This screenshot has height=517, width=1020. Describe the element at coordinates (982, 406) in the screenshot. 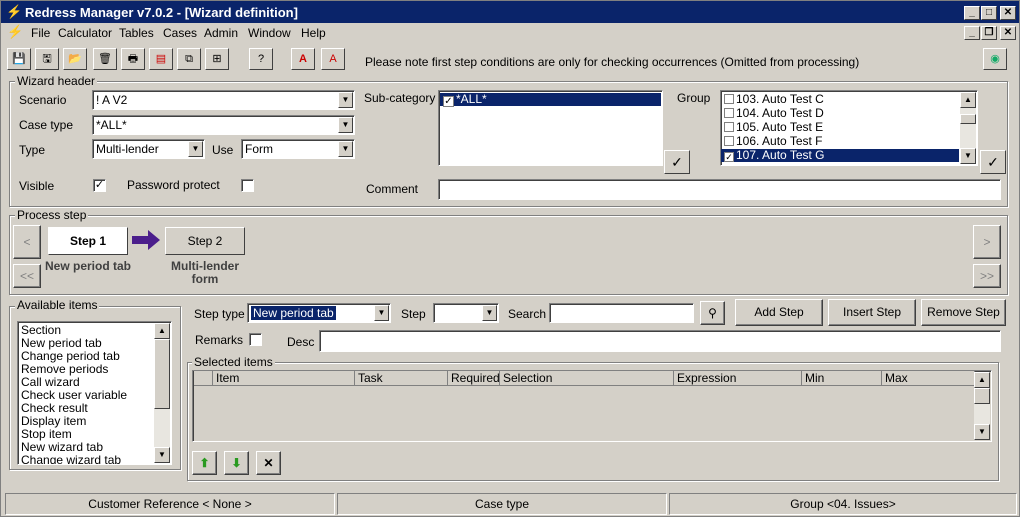

I see `selected-items-scrollbar: ▲ ▼` at that location.